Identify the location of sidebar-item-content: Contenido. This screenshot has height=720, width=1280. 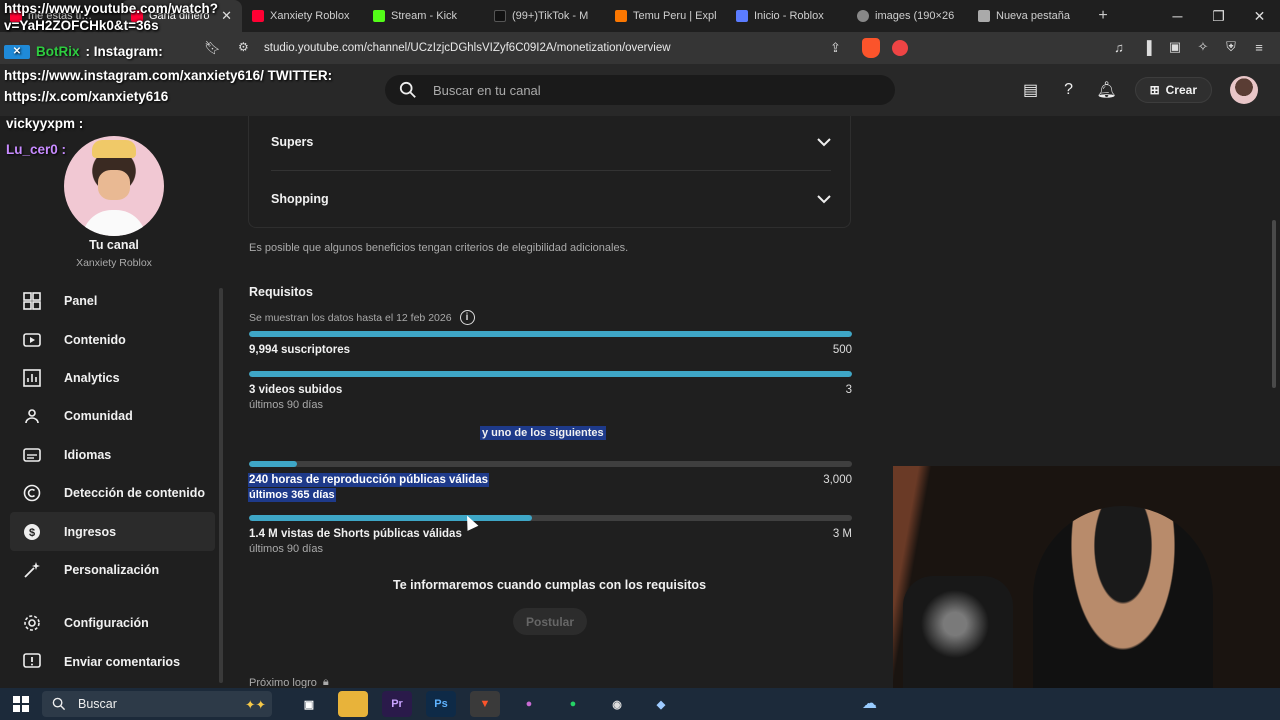
(112, 339).